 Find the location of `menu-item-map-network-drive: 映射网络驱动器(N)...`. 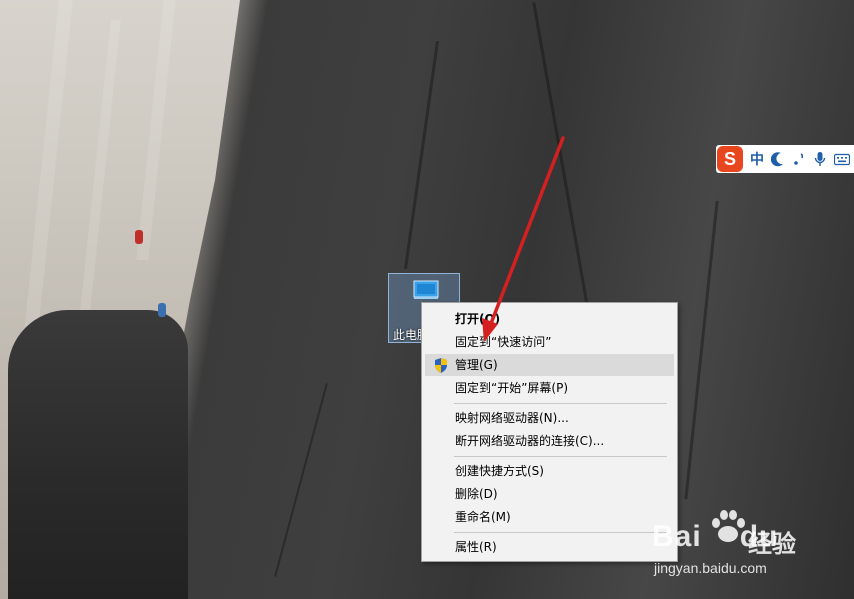

menu-item-map-network-drive: 映射网络驱动器(N)... is located at coordinates (549, 418).